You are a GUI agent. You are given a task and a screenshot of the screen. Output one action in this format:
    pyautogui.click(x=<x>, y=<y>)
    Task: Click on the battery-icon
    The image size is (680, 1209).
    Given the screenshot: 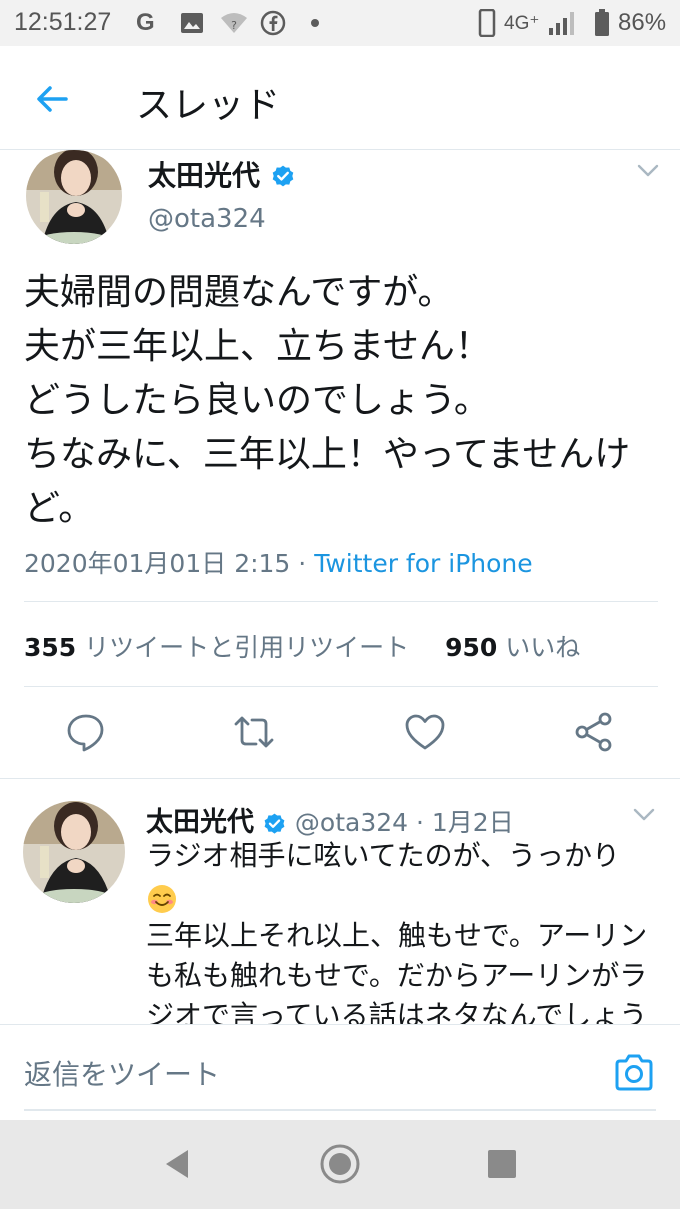 What is the action you would take?
    pyautogui.click(x=602, y=22)
    